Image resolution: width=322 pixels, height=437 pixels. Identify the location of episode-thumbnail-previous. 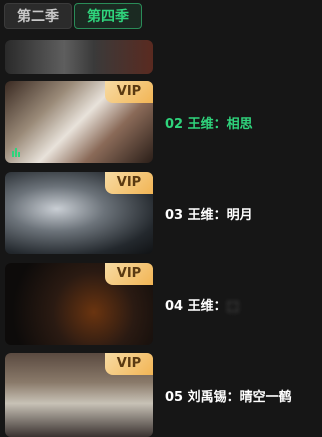
(79, 57).